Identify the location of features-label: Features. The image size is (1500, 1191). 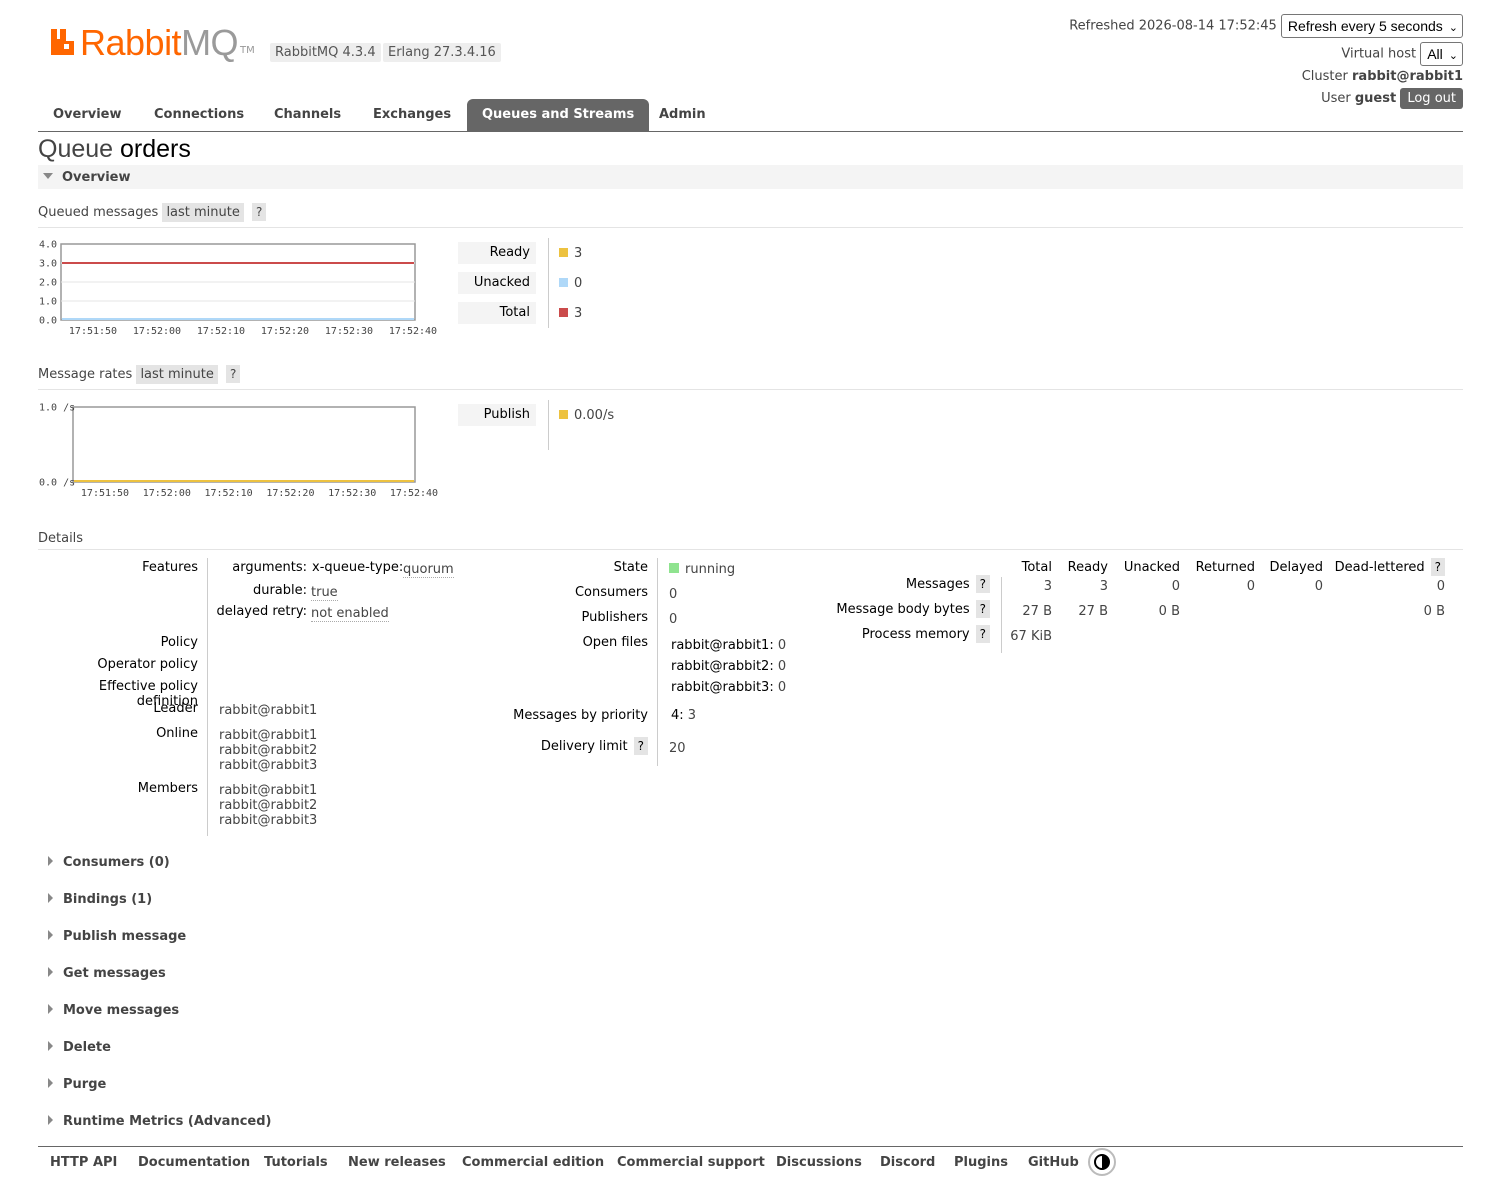
(170, 567).